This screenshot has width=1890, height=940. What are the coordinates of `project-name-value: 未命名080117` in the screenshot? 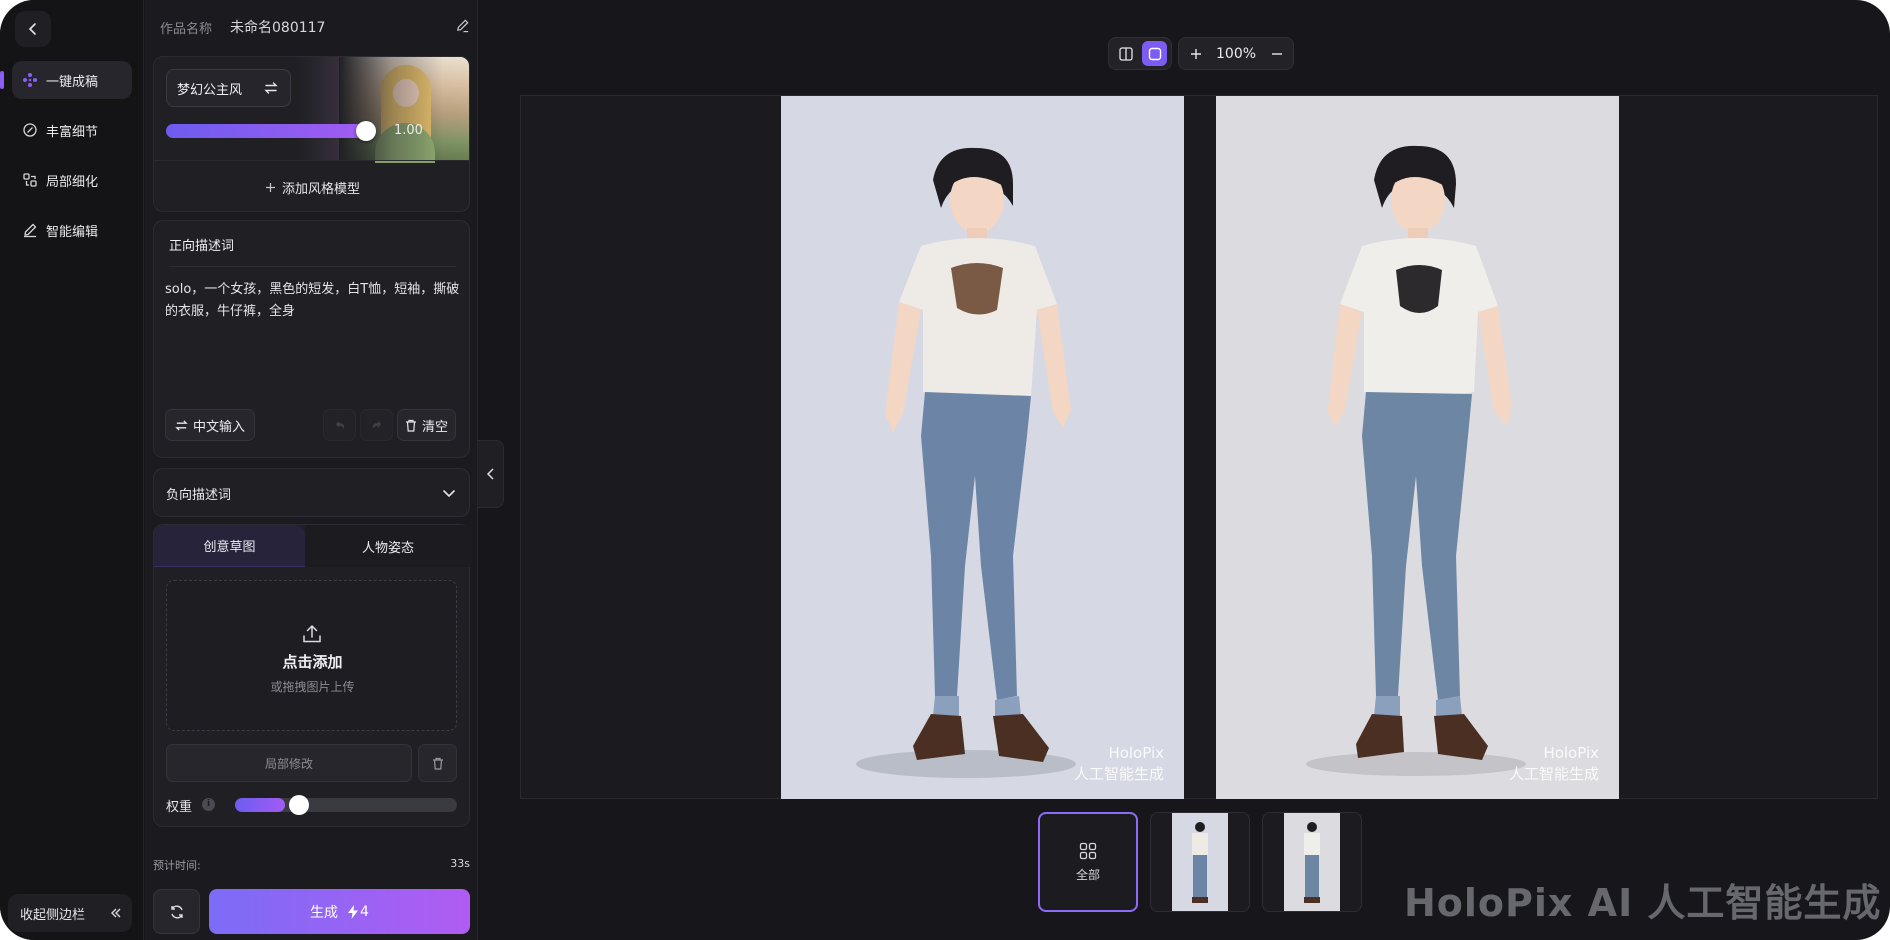 It's located at (277, 27).